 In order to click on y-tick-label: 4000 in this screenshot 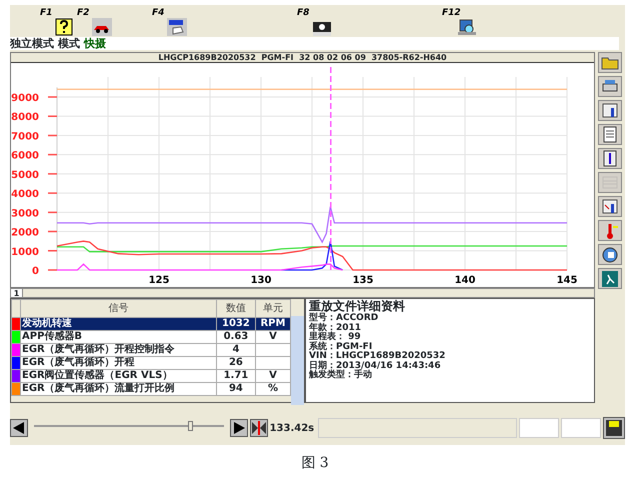, I will do `click(25, 194)`.